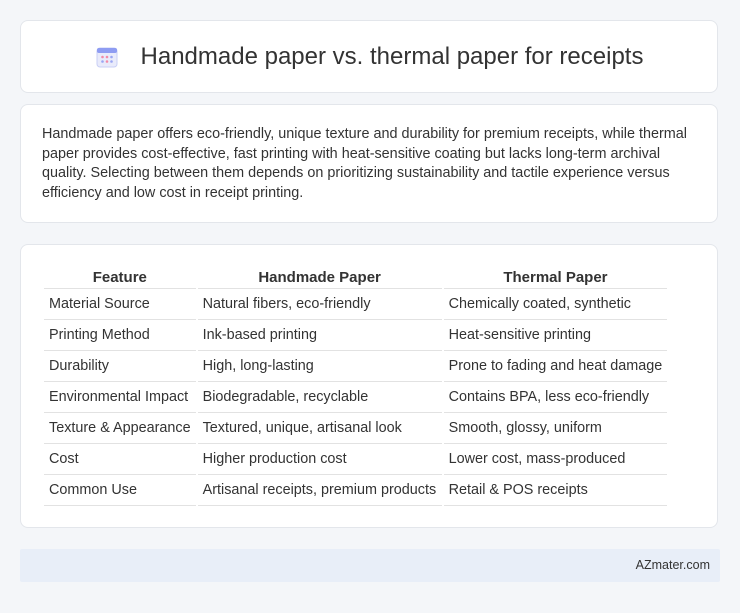  Describe the element at coordinates (370, 565) in the screenshot. I see `footer-bar: AZmater.com` at that location.